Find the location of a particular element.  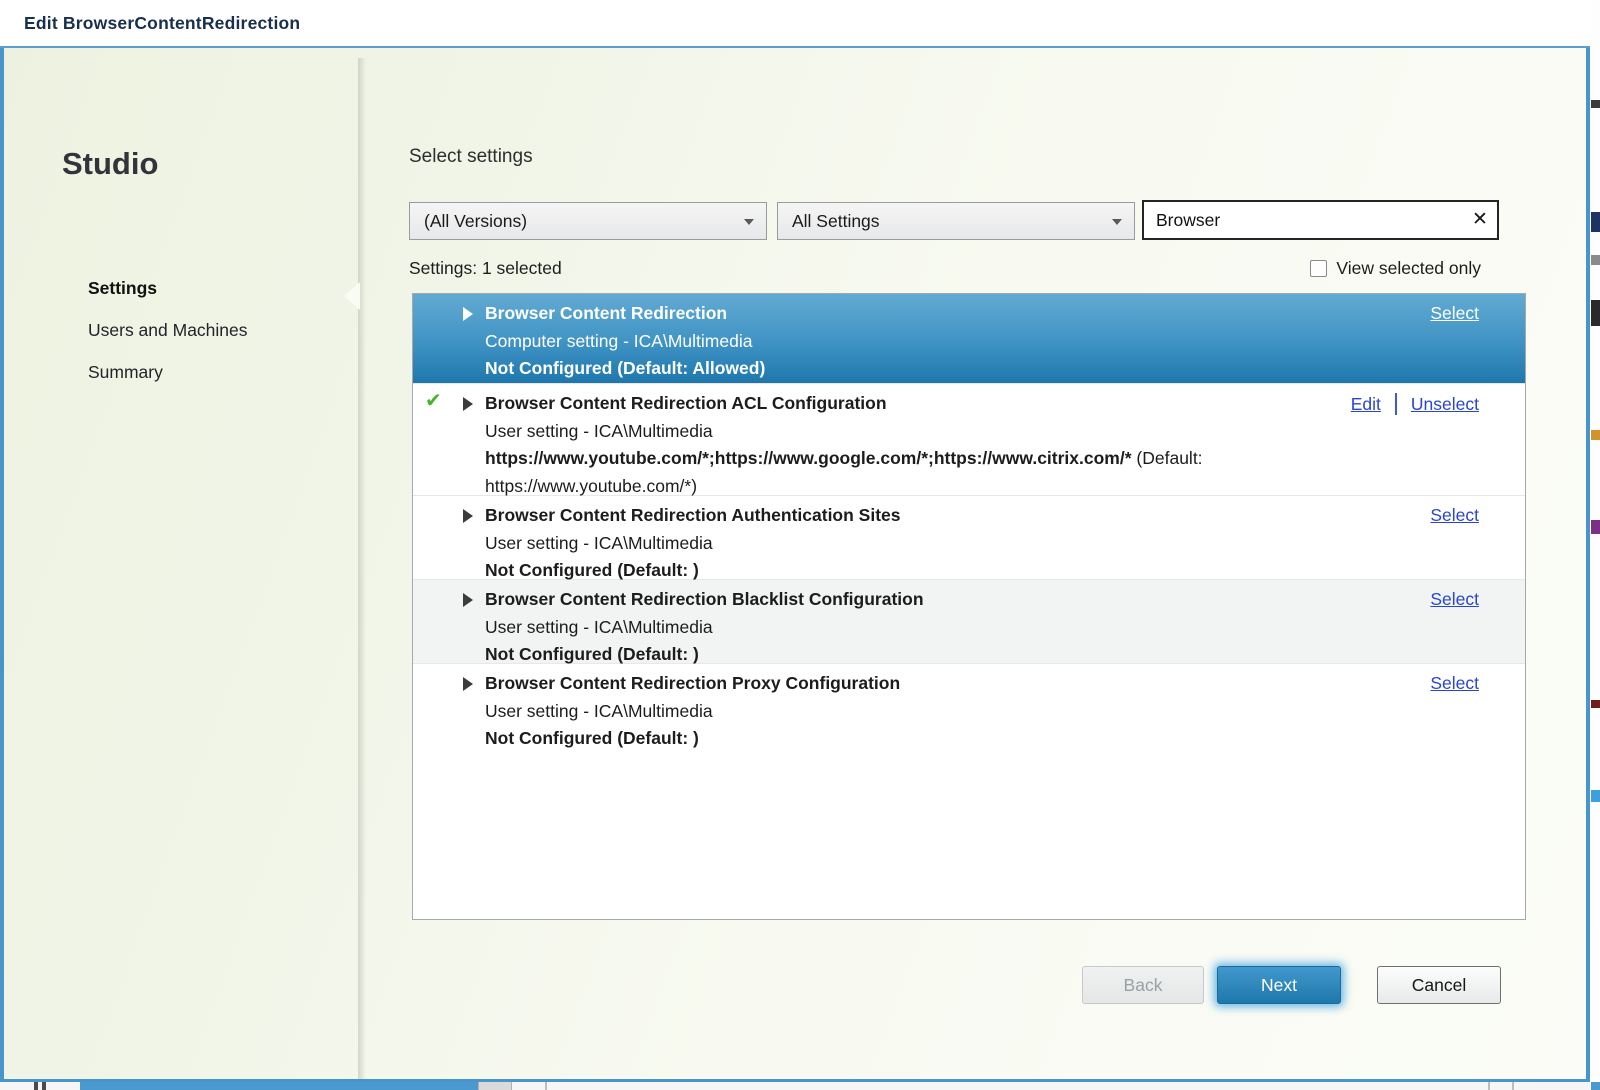

selected-check-icon: ✔ is located at coordinates (433, 401).